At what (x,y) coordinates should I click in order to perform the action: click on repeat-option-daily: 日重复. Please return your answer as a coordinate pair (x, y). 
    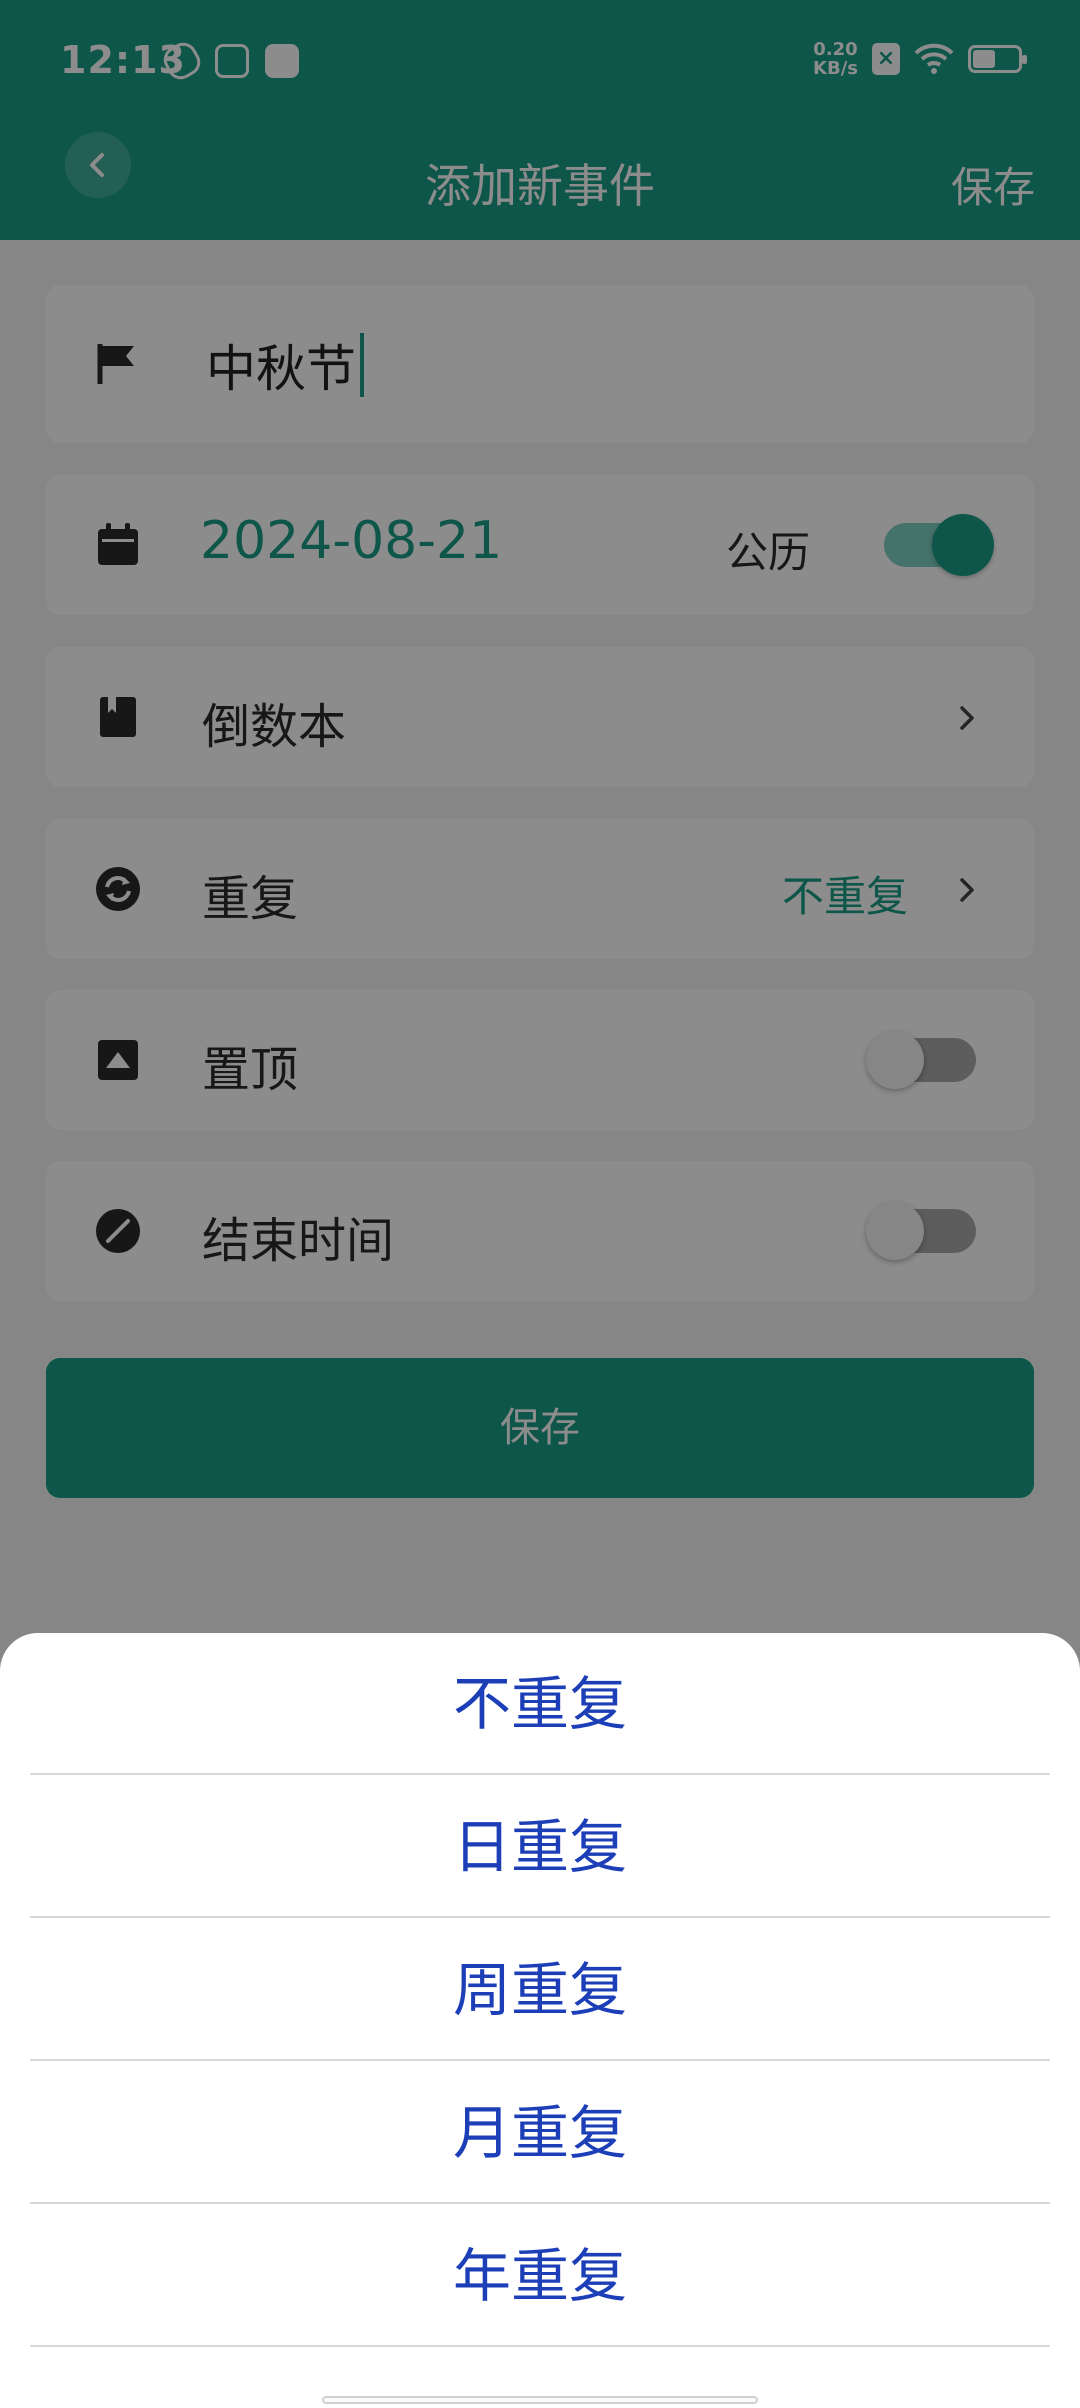
    Looking at the image, I should click on (540, 1847).